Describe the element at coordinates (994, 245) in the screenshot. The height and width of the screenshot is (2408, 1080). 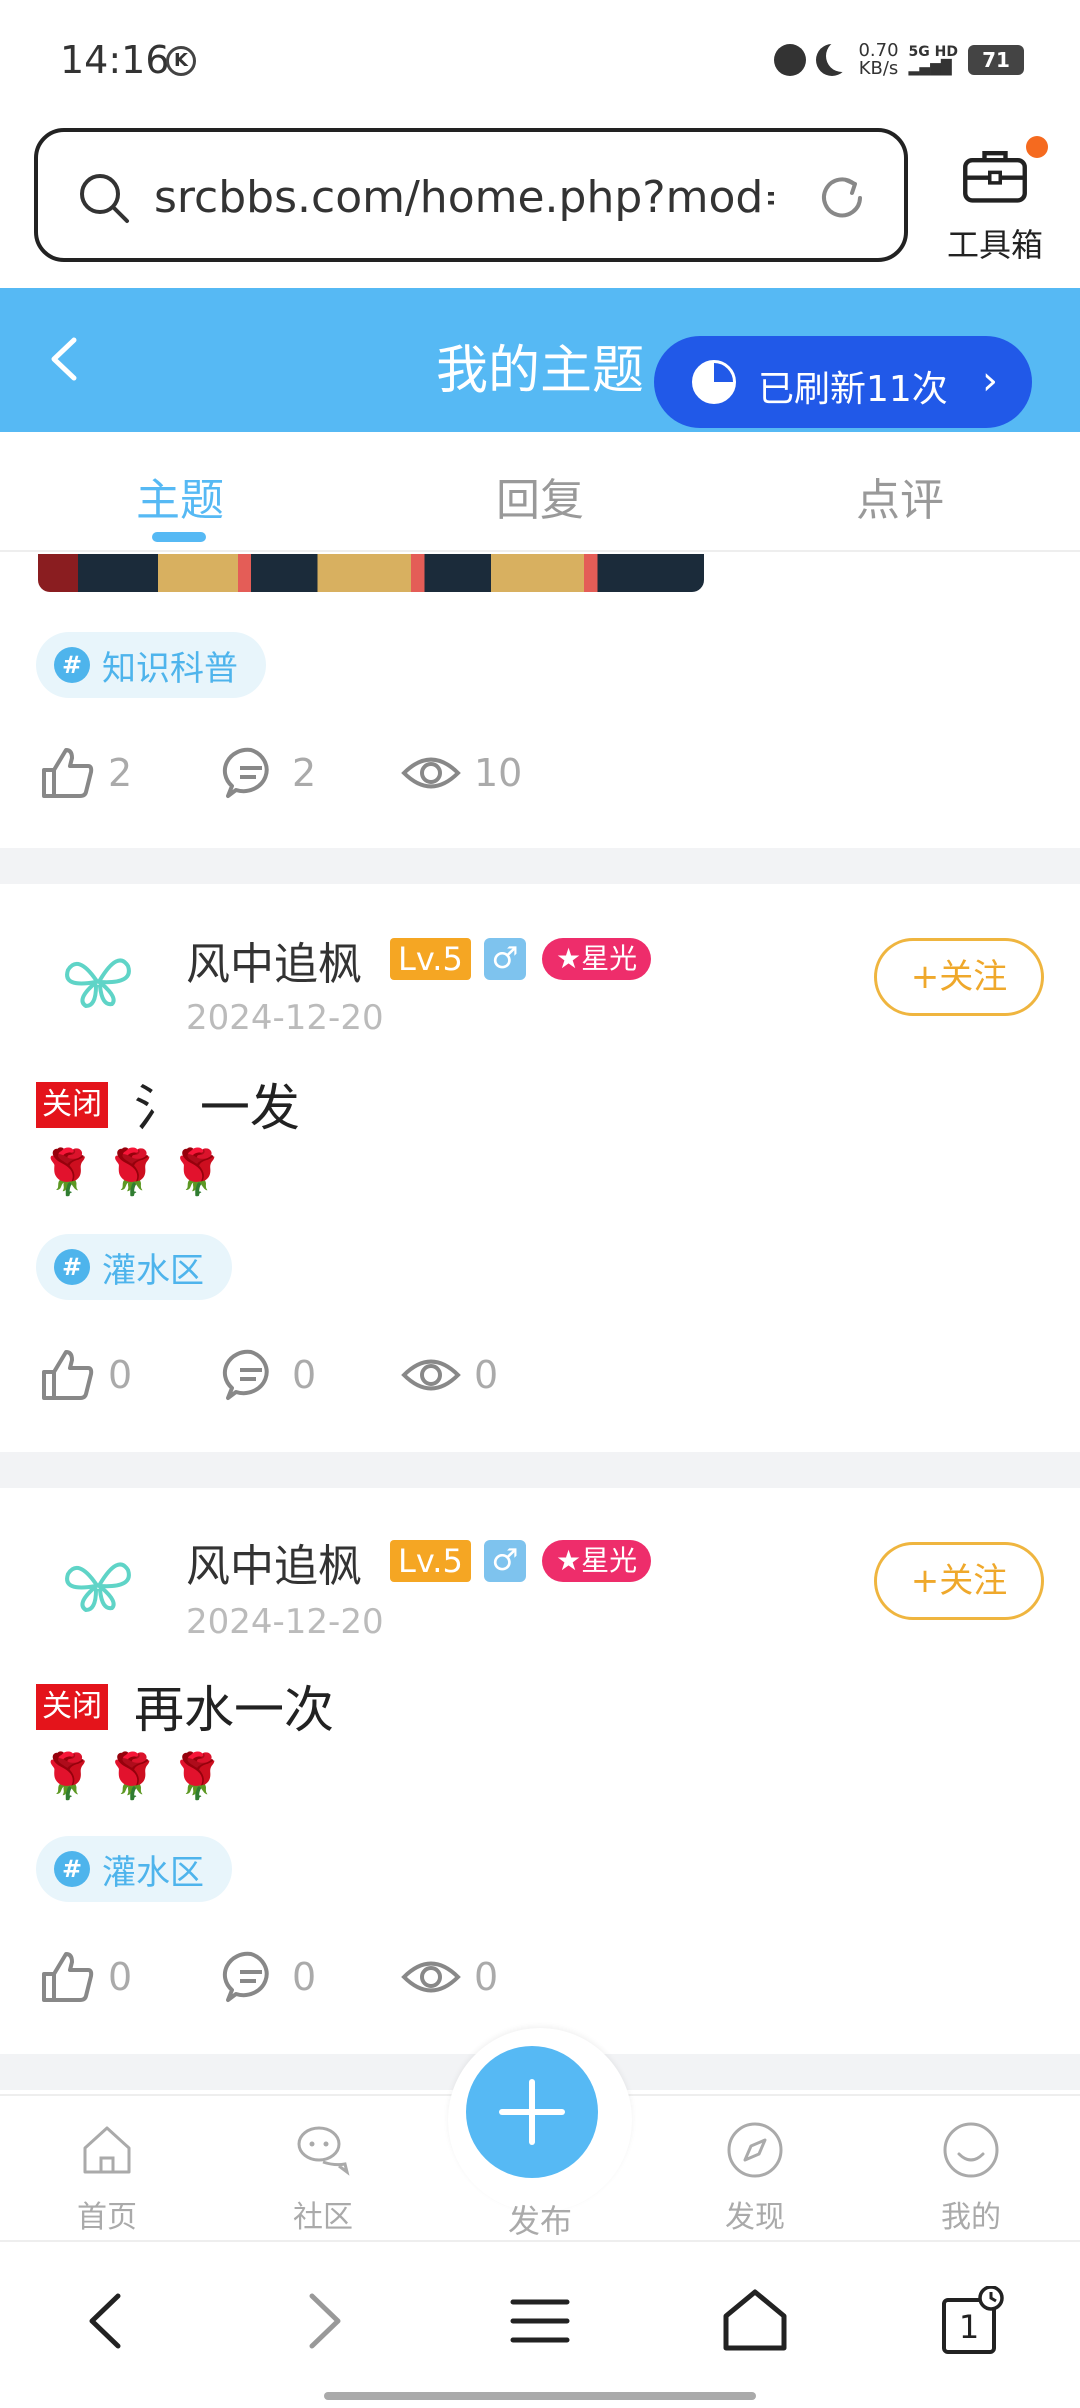
I see `toolbox-label: 工具箱` at that location.